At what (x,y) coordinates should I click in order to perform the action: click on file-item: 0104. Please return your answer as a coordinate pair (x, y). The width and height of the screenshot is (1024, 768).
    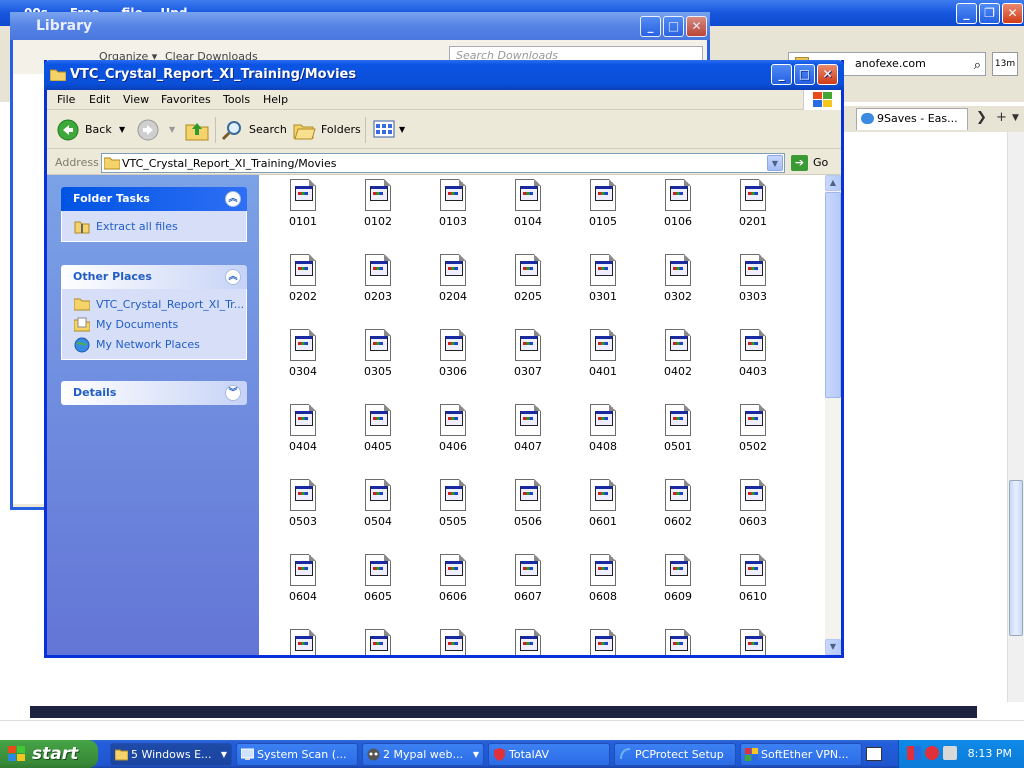
    Looking at the image, I should click on (528, 212).